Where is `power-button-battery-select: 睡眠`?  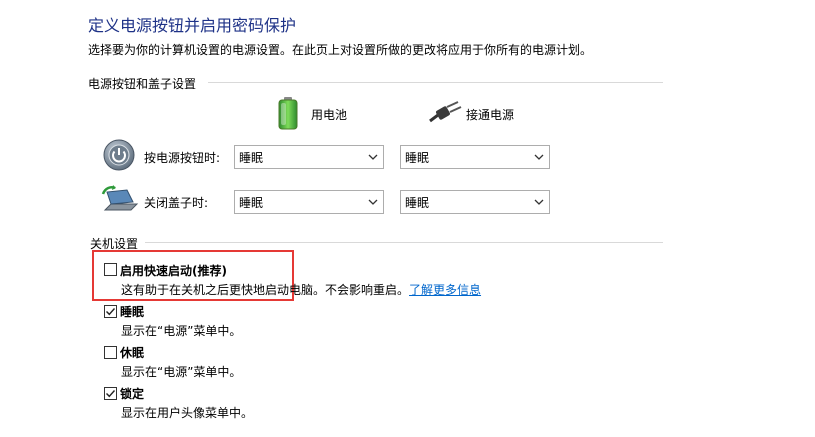 power-button-battery-select: 睡眠 is located at coordinates (309, 157).